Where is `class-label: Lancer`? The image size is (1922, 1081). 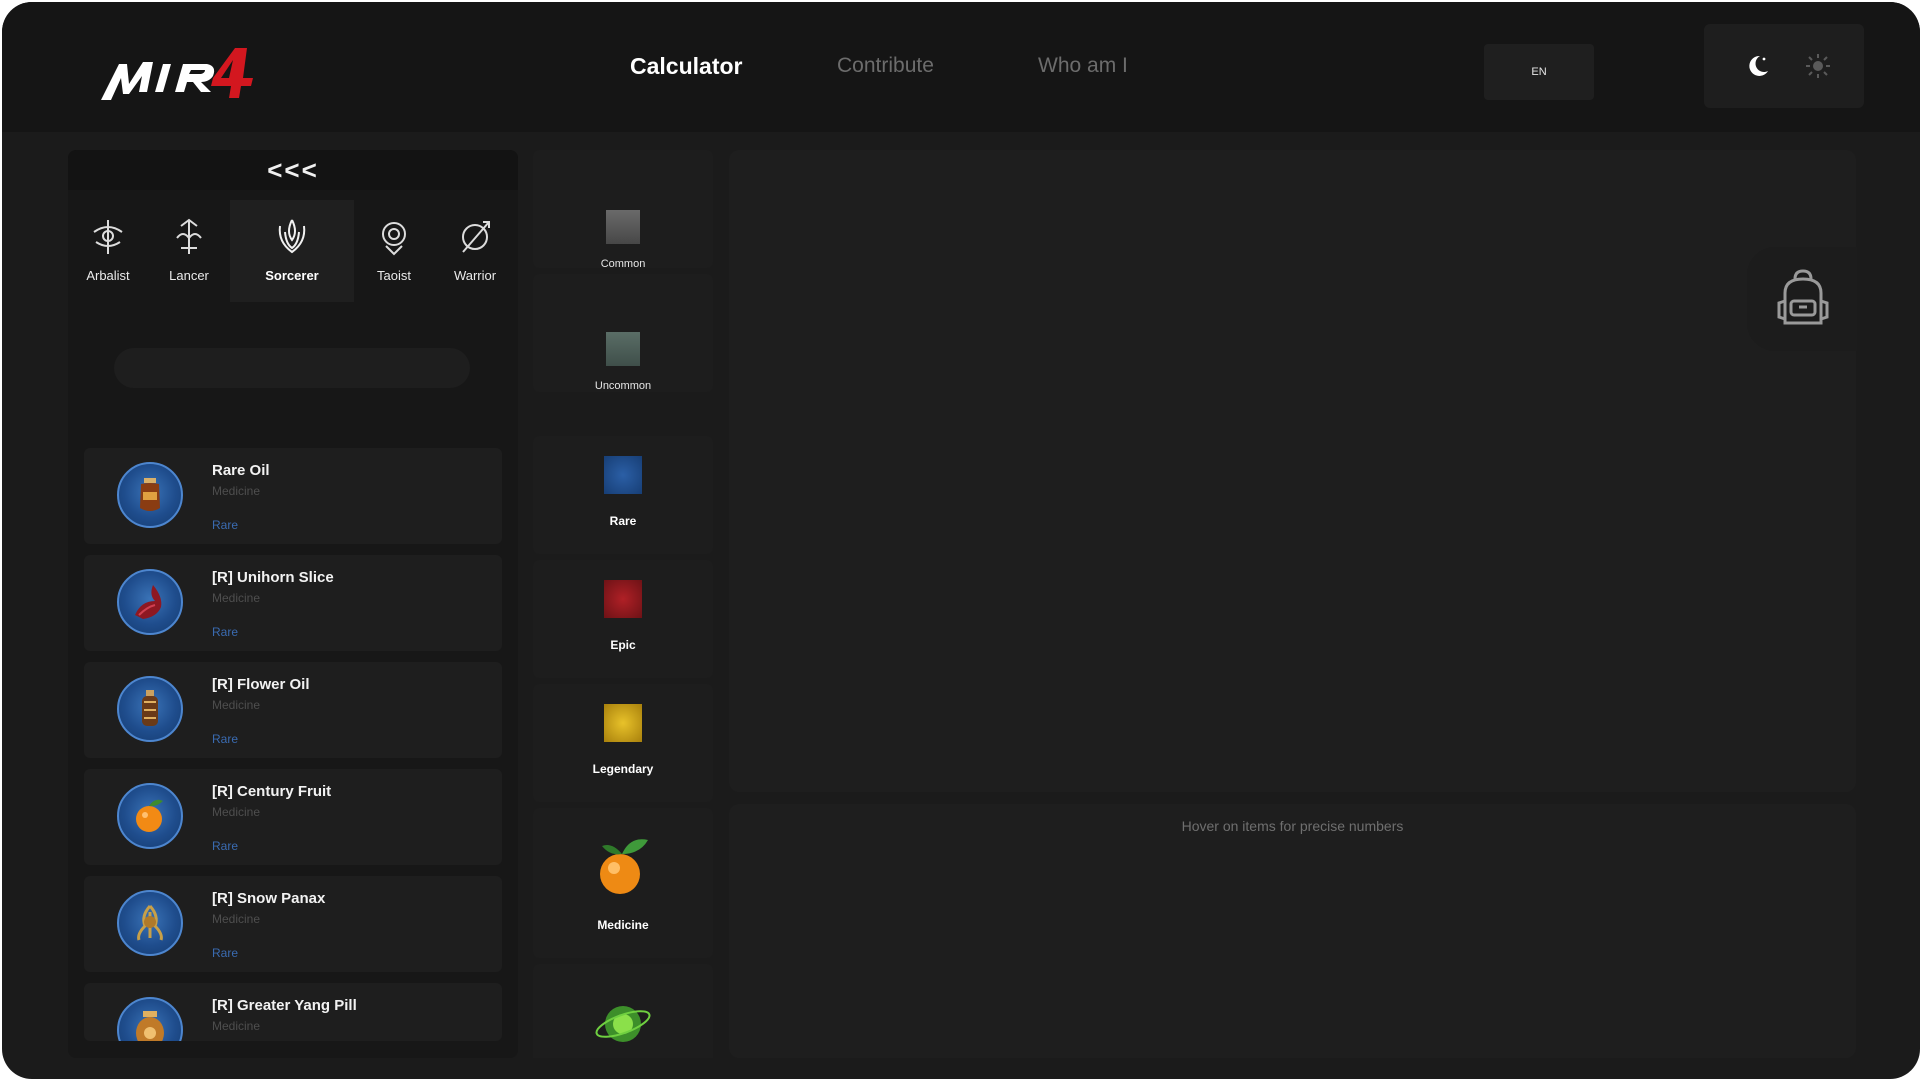
class-label: Lancer is located at coordinates (189, 275).